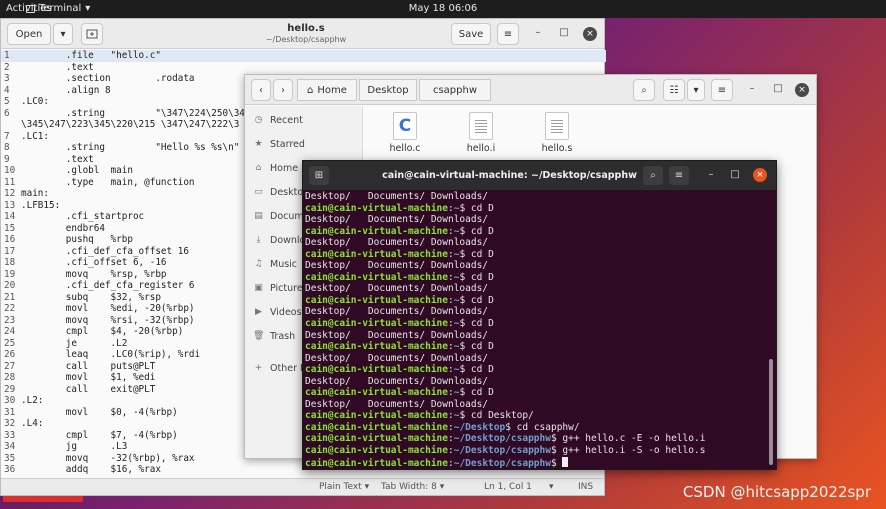 This screenshot has height=509, width=886. Describe the element at coordinates (10, 228) in the screenshot. I see `line-number: 15` at that location.